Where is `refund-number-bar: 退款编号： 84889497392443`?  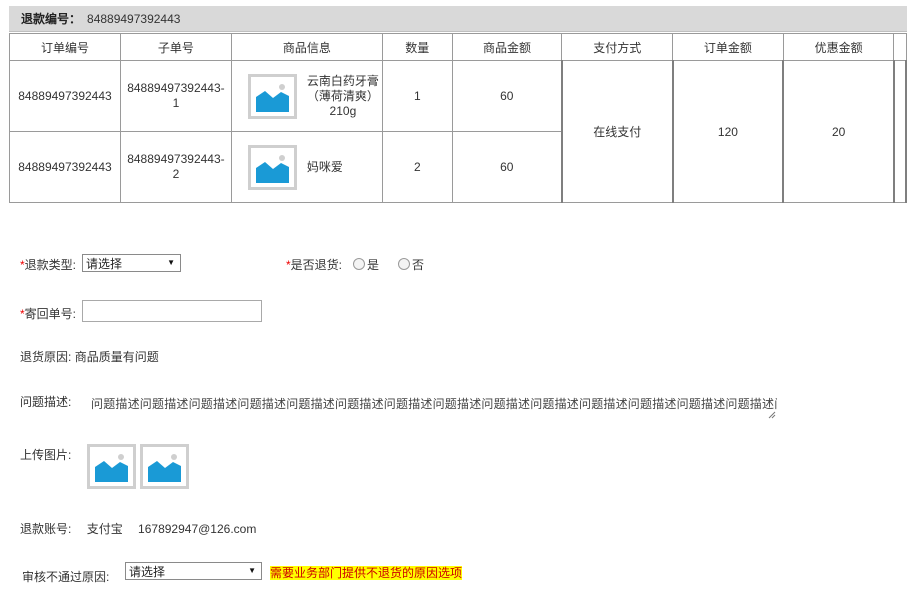
refund-number-bar: 退款编号： 84889497392443 is located at coordinates (458, 19).